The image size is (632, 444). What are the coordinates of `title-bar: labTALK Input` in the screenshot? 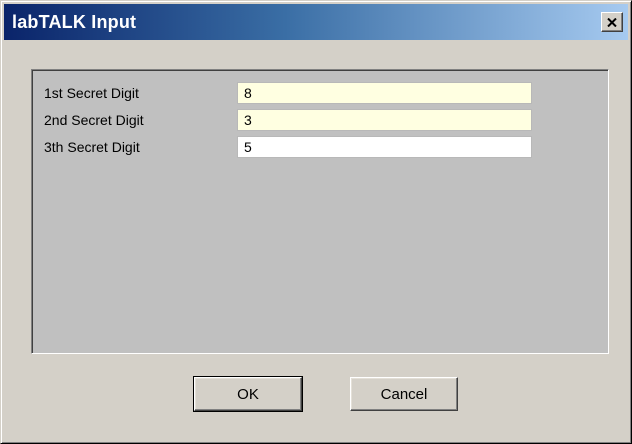 It's located at (316, 22).